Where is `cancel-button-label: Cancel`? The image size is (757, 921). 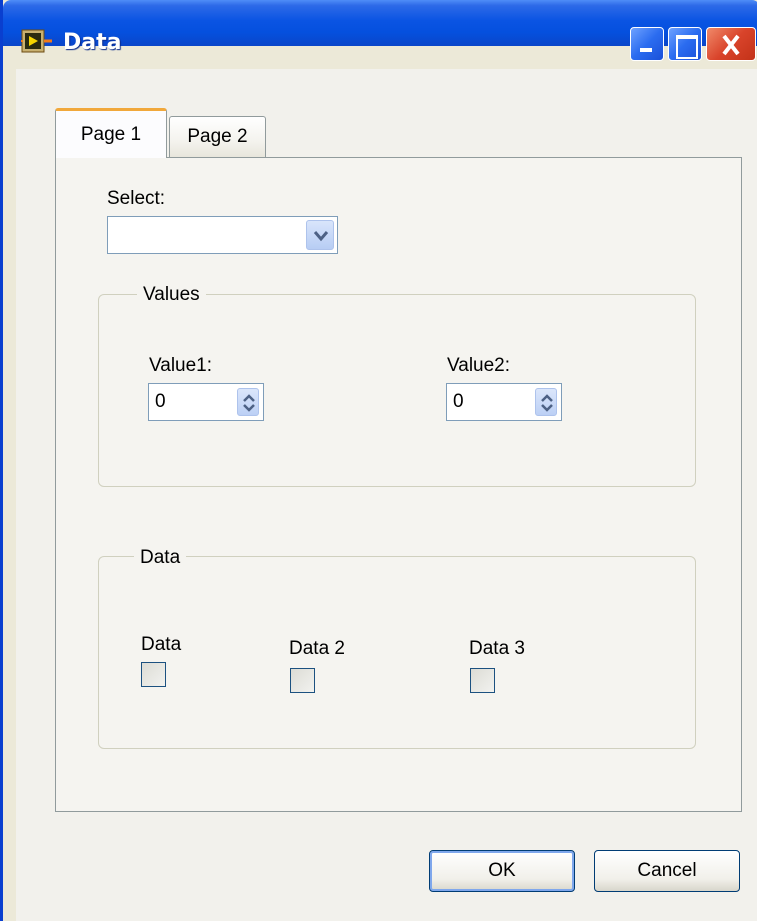
cancel-button-label: Cancel is located at coordinates (667, 870).